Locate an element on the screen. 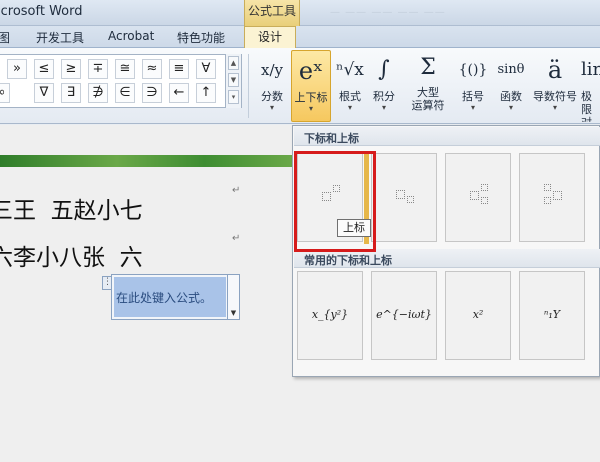  common-script-template: e^{−iωt} is located at coordinates (404, 315).